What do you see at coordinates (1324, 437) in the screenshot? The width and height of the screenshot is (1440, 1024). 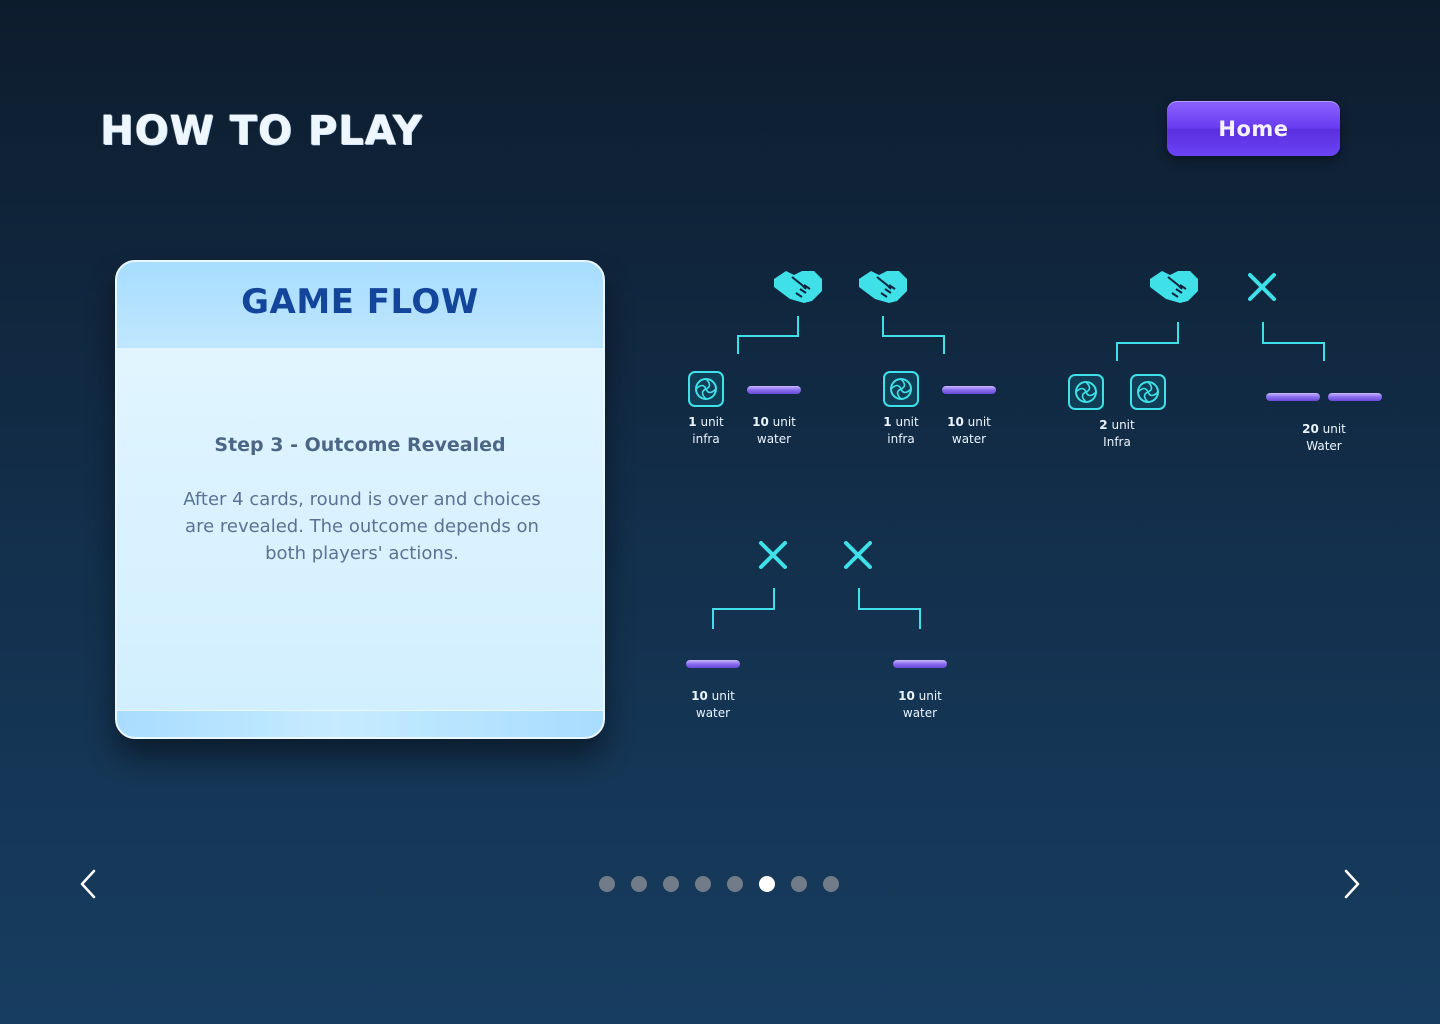 I see `result-label: 20 unit Water` at bounding box center [1324, 437].